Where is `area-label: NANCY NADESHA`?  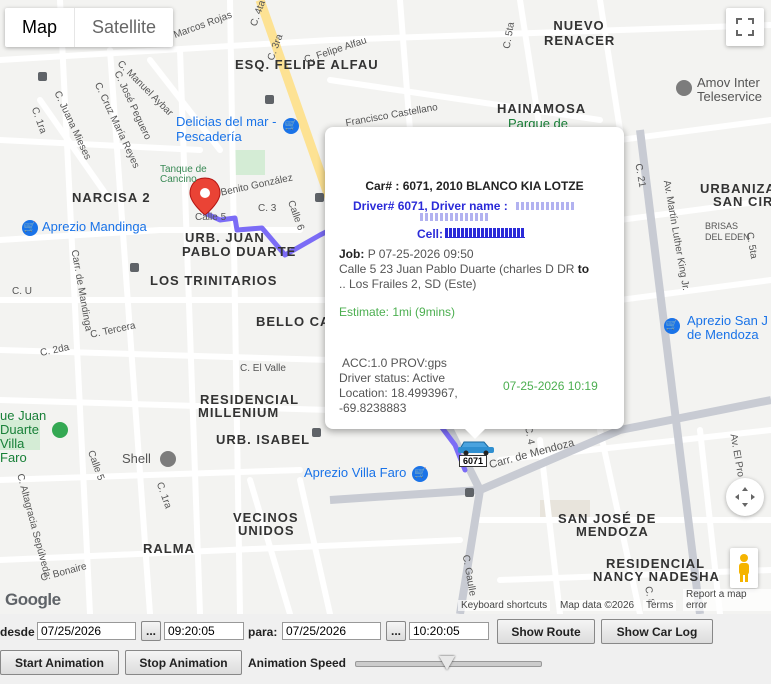 area-label: NANCY NADESHA is located at coordinates (656, 576).